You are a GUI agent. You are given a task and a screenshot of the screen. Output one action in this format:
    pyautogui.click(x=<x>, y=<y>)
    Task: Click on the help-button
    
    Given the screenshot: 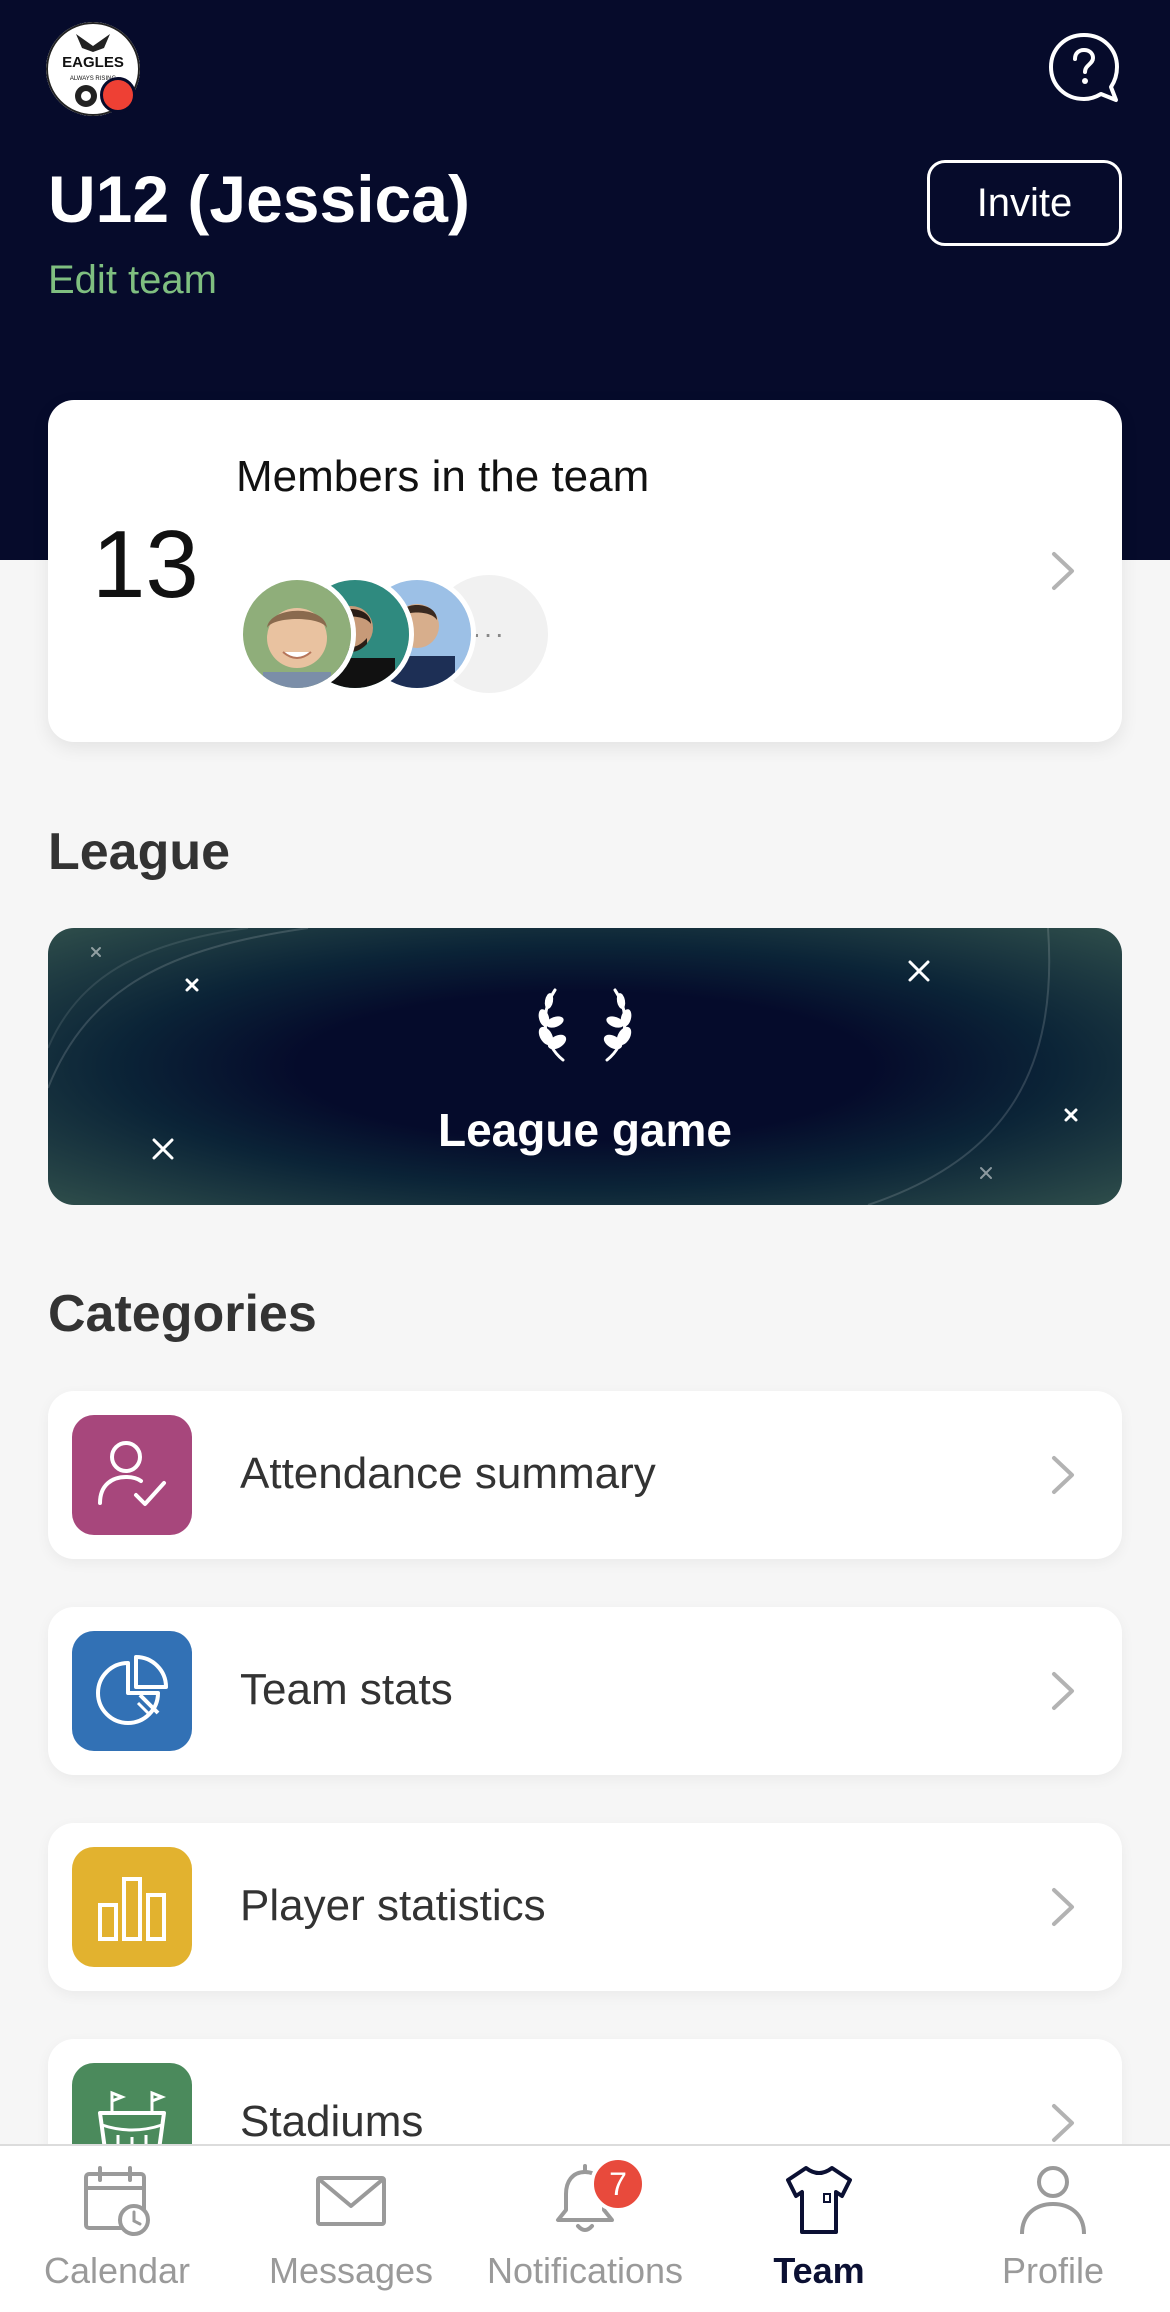 What is the action you would take?
    pyautogui.click(x=1084, y=68)
    